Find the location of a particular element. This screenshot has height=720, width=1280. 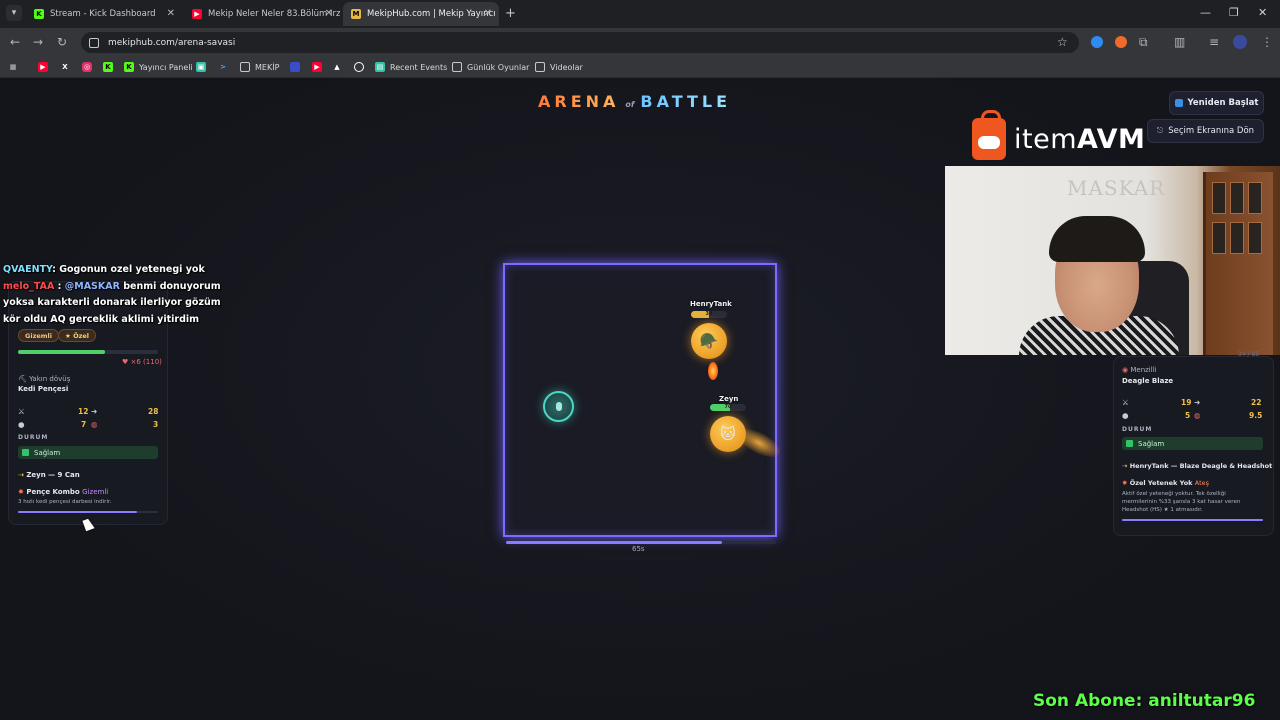

back-arrow-icon: ← is located at coordinates (15, 42).